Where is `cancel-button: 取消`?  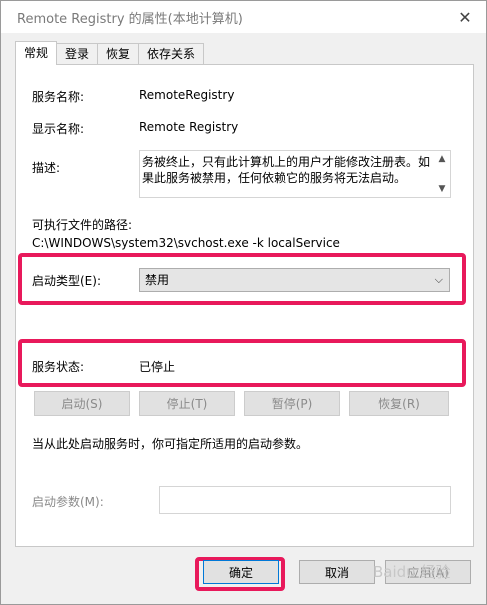
cancel-button: 取消 is located at coordinates (337, 572).